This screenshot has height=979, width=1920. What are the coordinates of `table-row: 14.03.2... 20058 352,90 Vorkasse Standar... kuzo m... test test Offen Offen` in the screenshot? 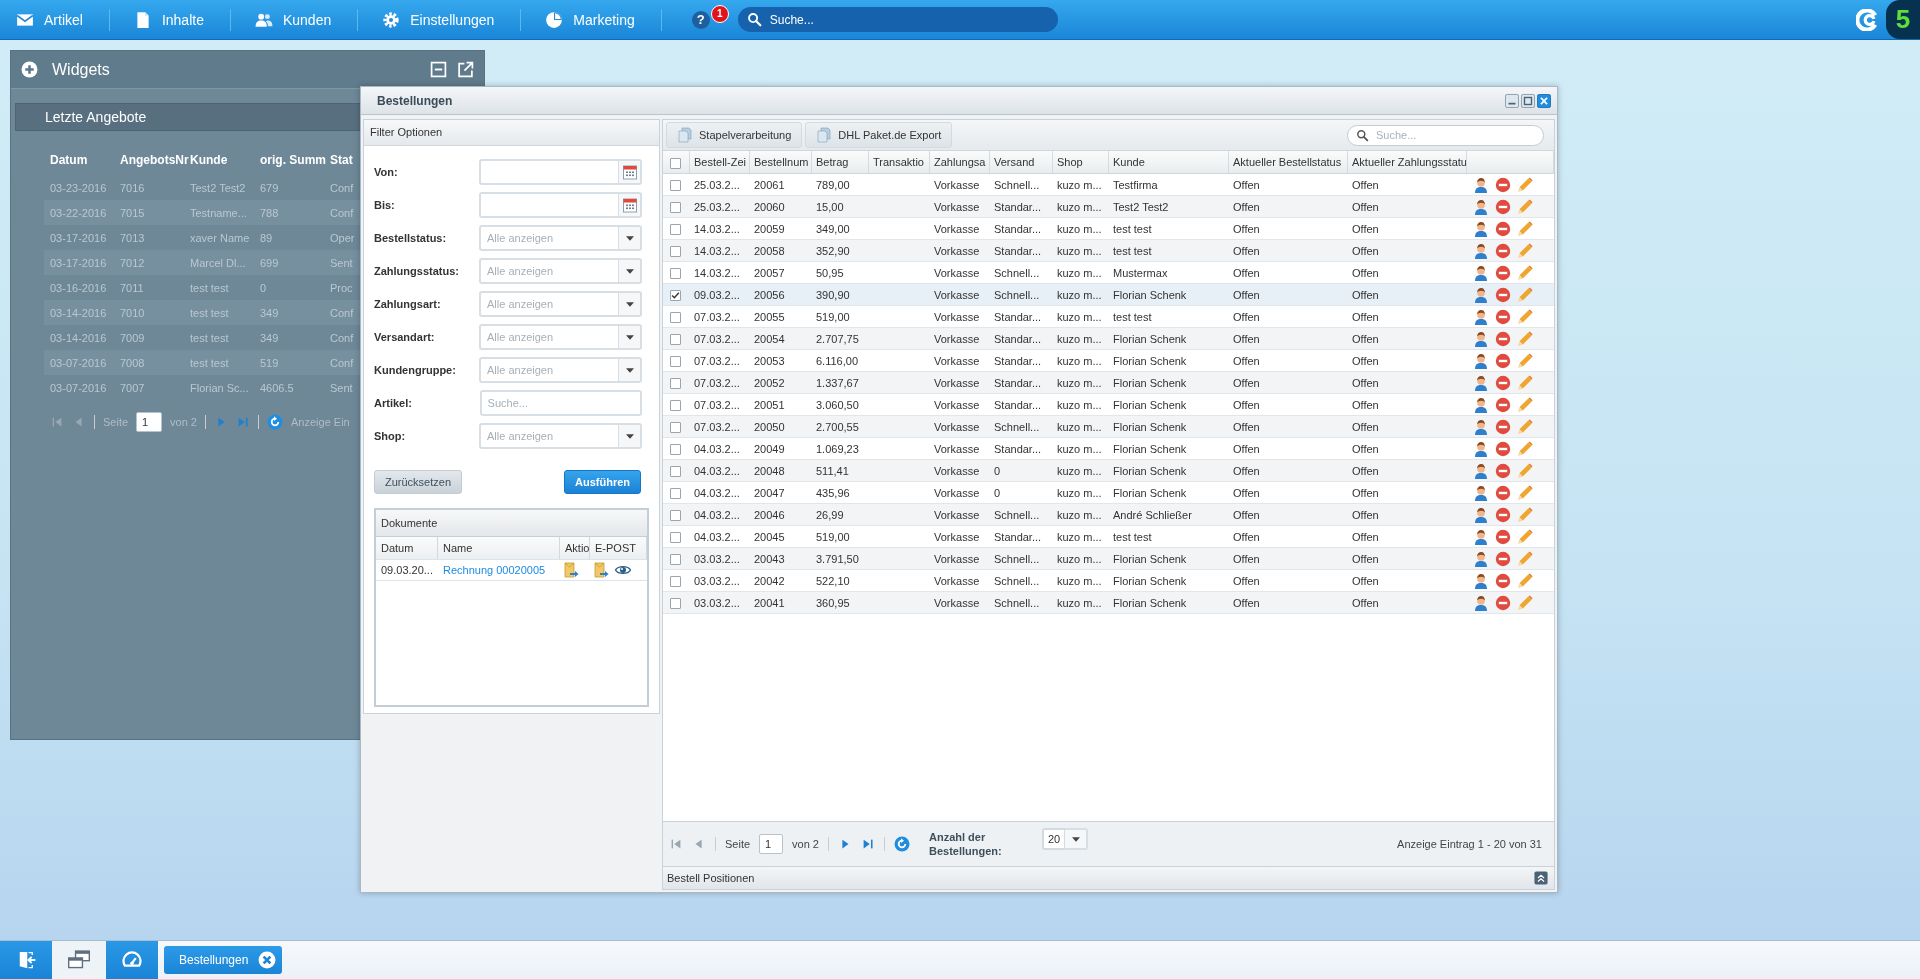 It's located at (1108, 251).